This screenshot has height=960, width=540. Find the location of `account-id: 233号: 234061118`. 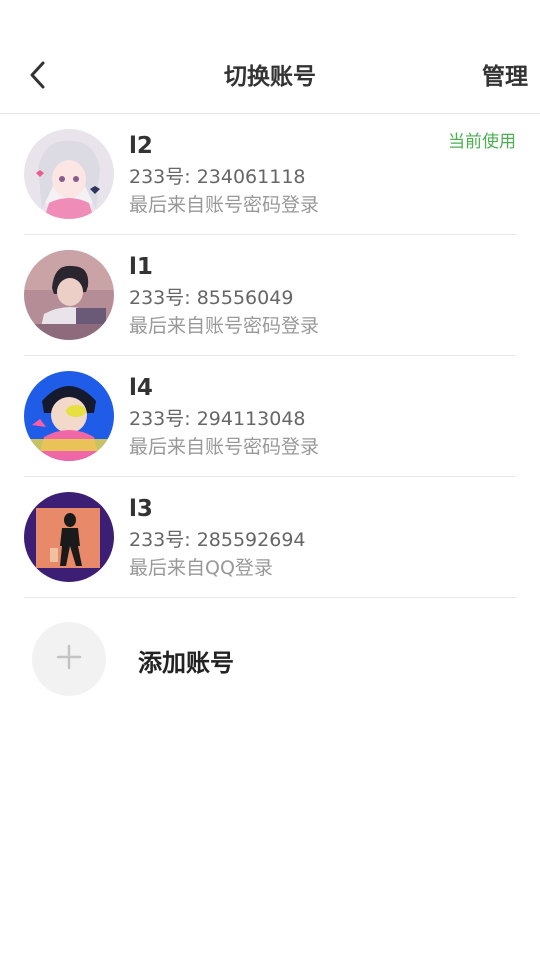

account-id: 233号: 234061118 is located at coordinates (217, 177).